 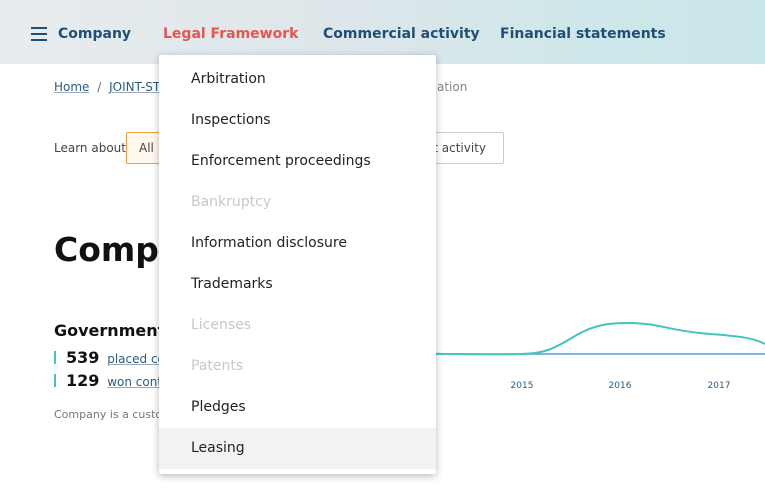 What do you see at coordinates (71, 87) in the screenshot?
I see `breadcrumb-home-link: Home` at bounding box center [71, 87].